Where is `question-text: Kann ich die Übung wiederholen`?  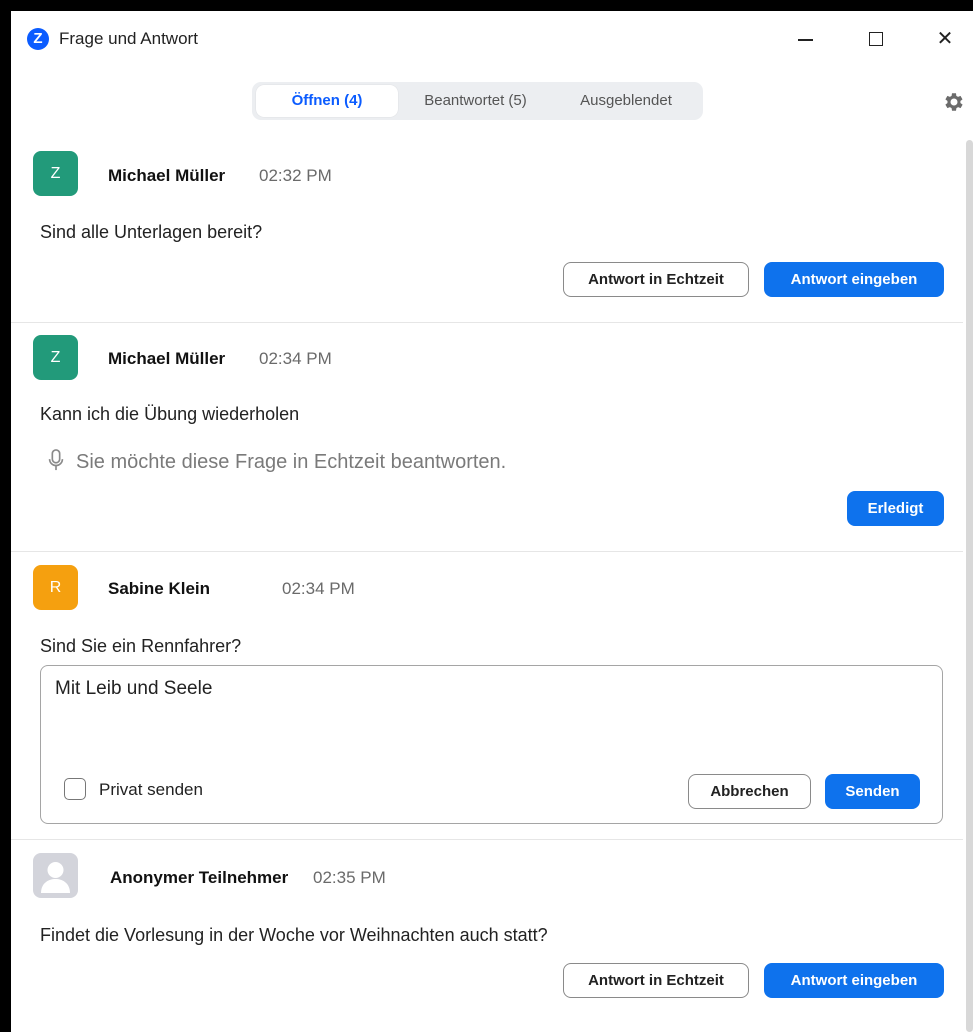
question-text: Kann ich die Übung wiederholen is located at coordinates (170, 414).